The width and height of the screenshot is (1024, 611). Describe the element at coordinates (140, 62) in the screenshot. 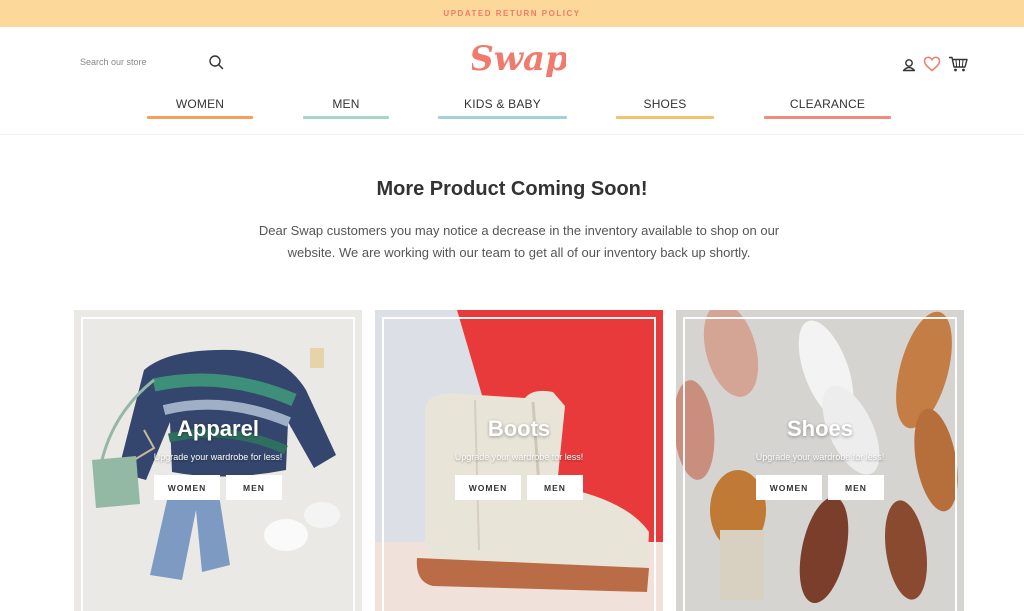

I see `search-input` at that location.